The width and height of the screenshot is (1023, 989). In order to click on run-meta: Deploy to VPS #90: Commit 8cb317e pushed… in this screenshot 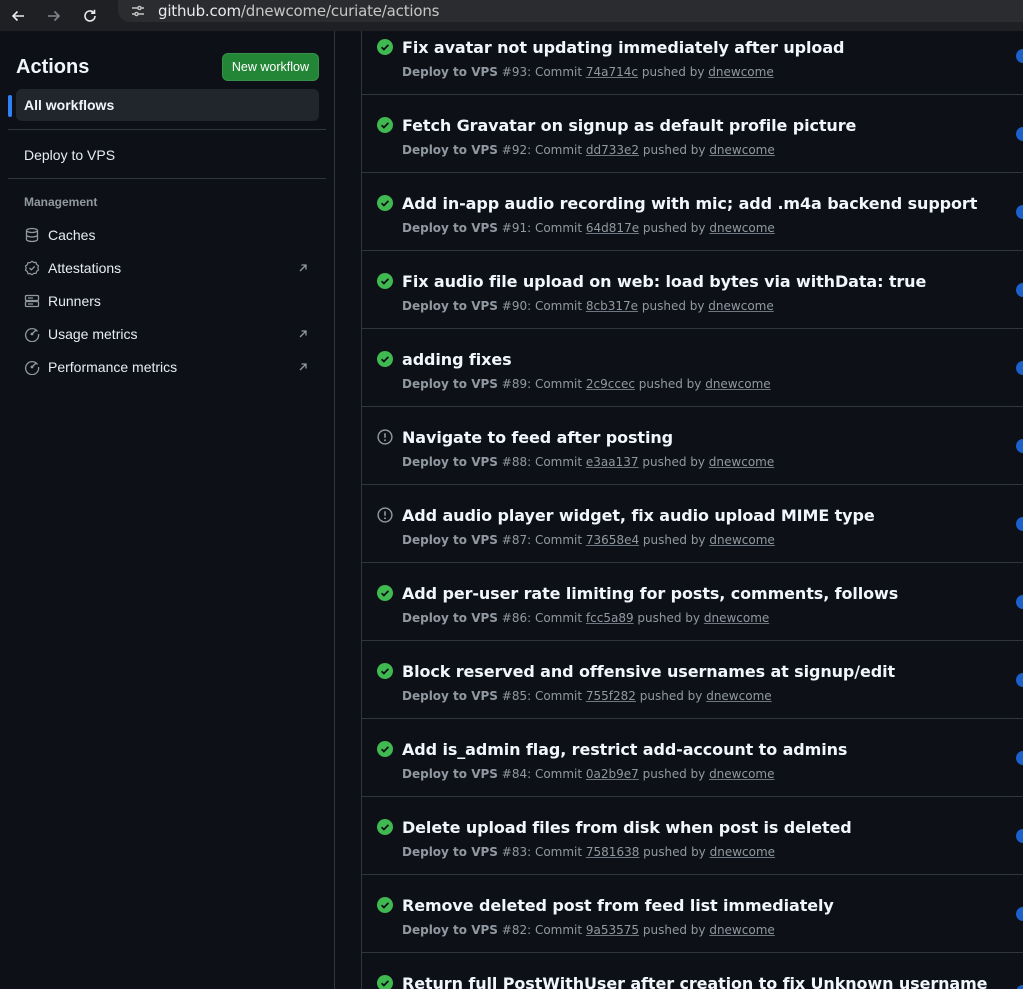, I will do `click(588, 306)`.